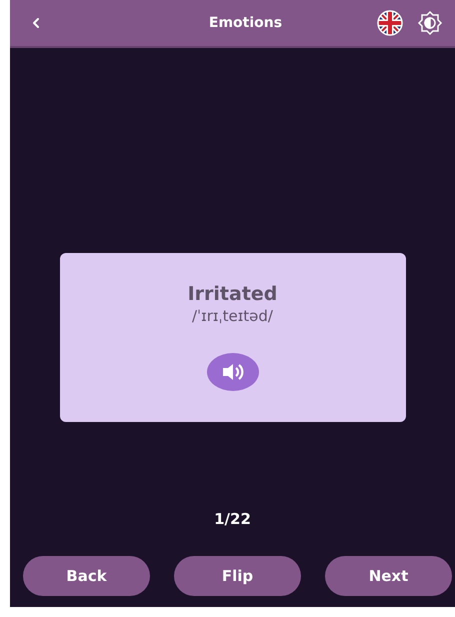  Describe the element at coordinates (388, 576) in the screenshot. I see `nav-button: Next` at that location.